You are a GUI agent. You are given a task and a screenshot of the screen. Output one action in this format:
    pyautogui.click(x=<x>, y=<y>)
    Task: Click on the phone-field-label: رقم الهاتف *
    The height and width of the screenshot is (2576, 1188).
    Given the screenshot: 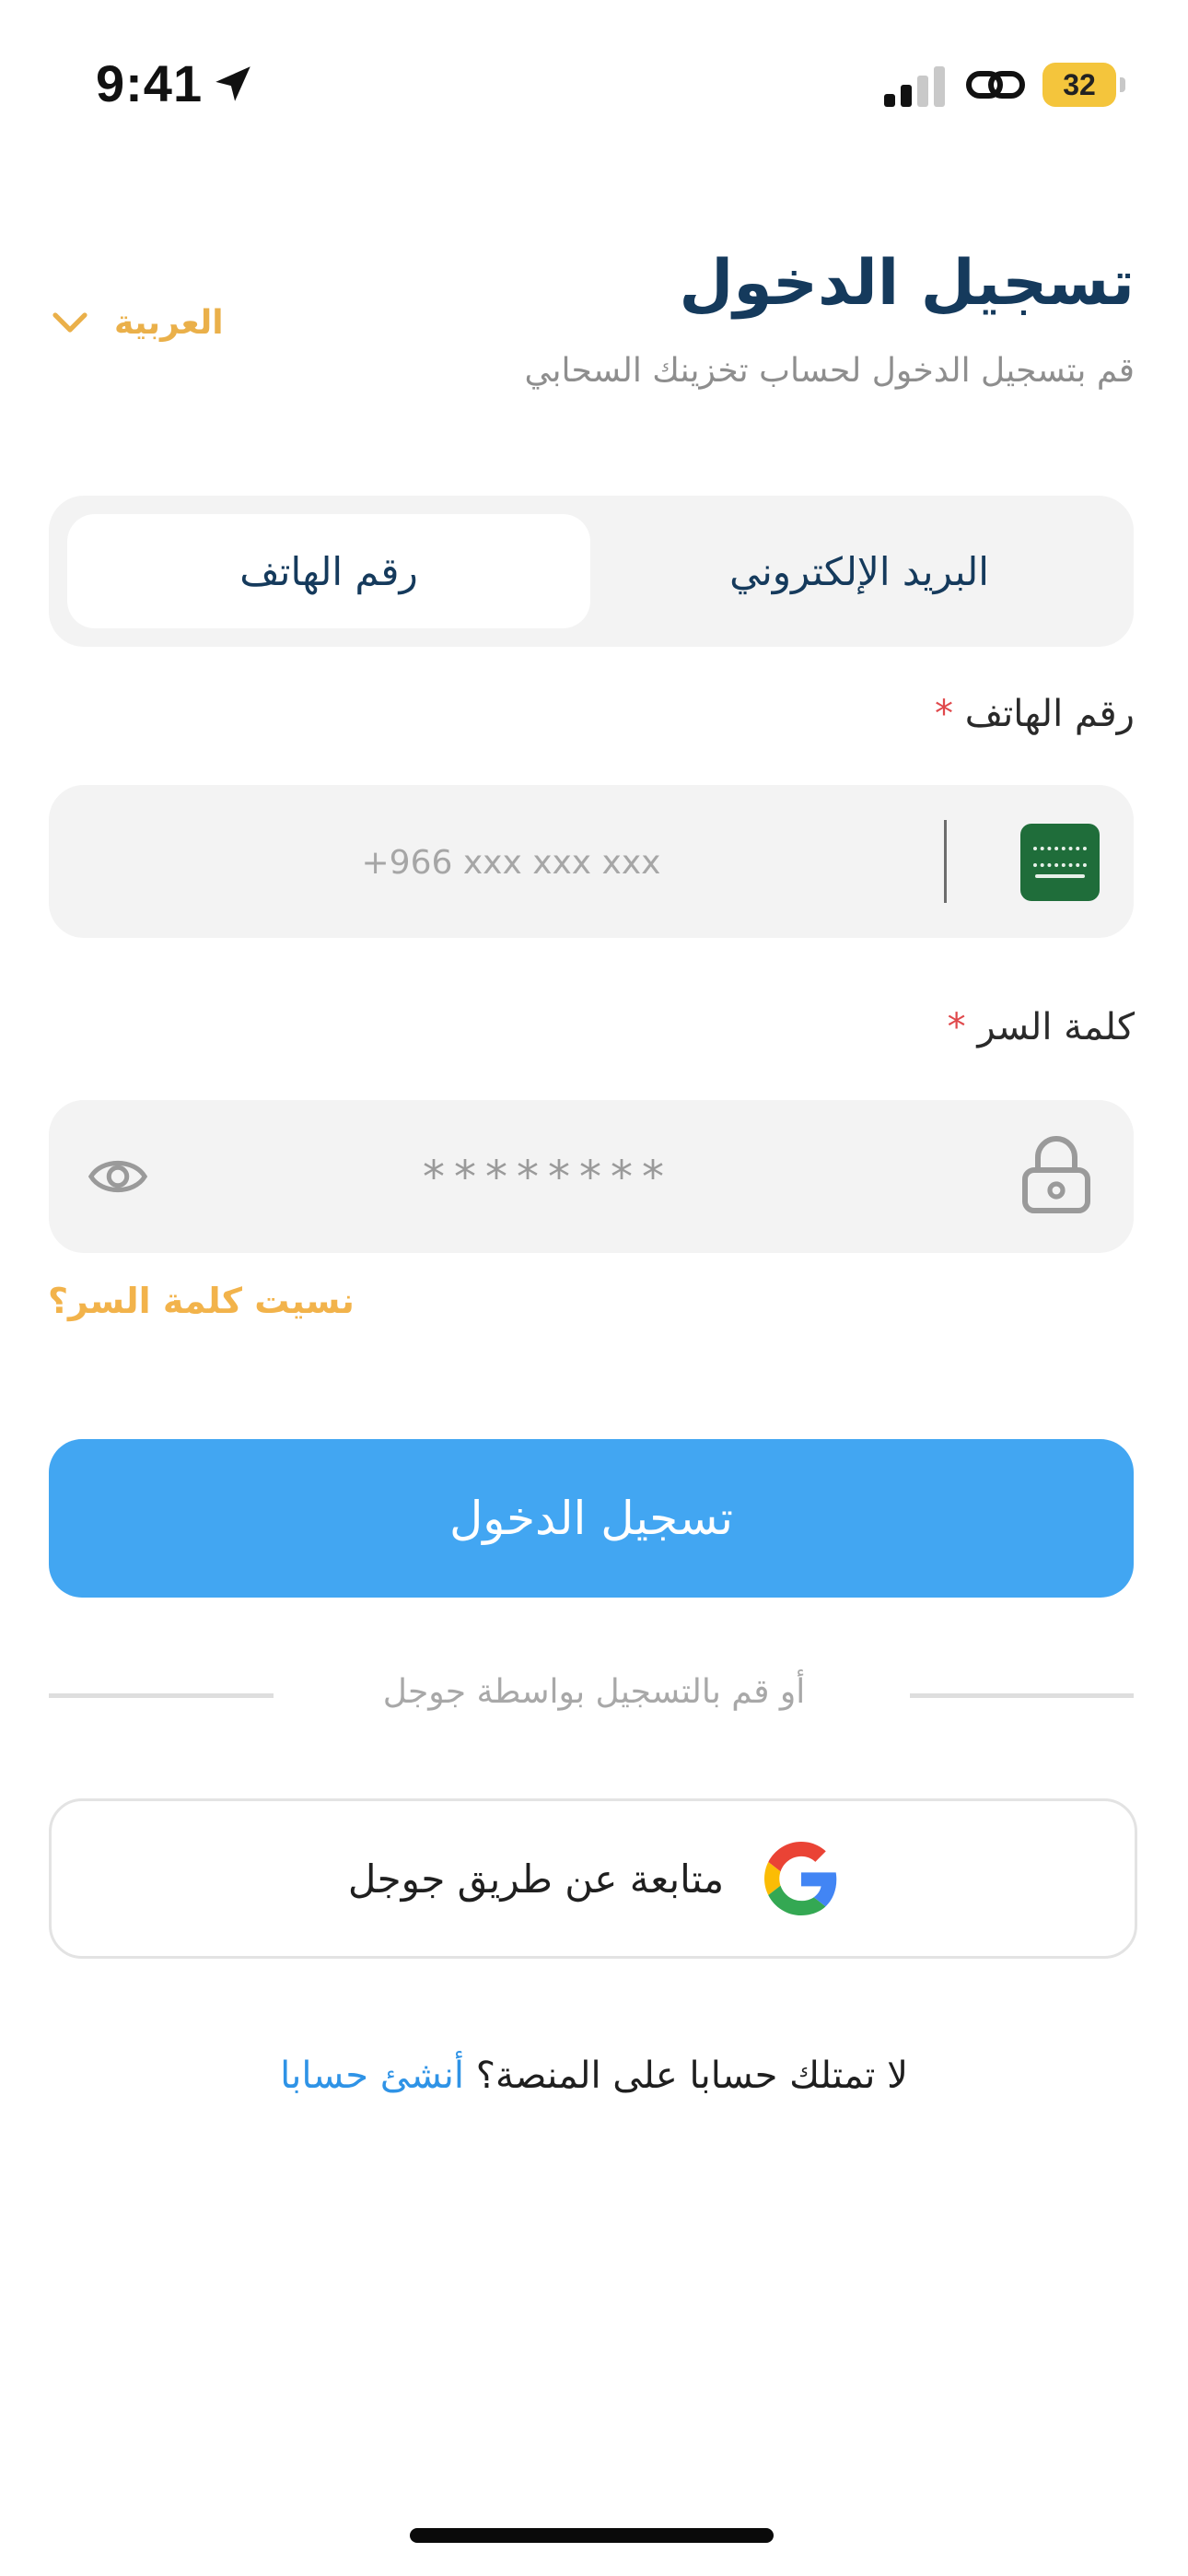 What is the action you would take?
    pyautogui.click(x=1035, y=714)
    